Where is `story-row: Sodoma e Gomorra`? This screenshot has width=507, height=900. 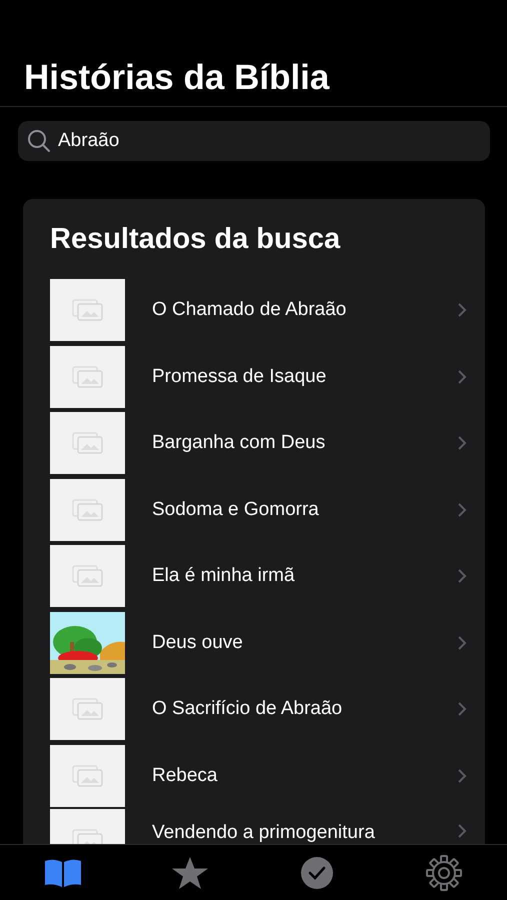
story-row: Sodoma e Gomorra is located at coordinates (254, 509).